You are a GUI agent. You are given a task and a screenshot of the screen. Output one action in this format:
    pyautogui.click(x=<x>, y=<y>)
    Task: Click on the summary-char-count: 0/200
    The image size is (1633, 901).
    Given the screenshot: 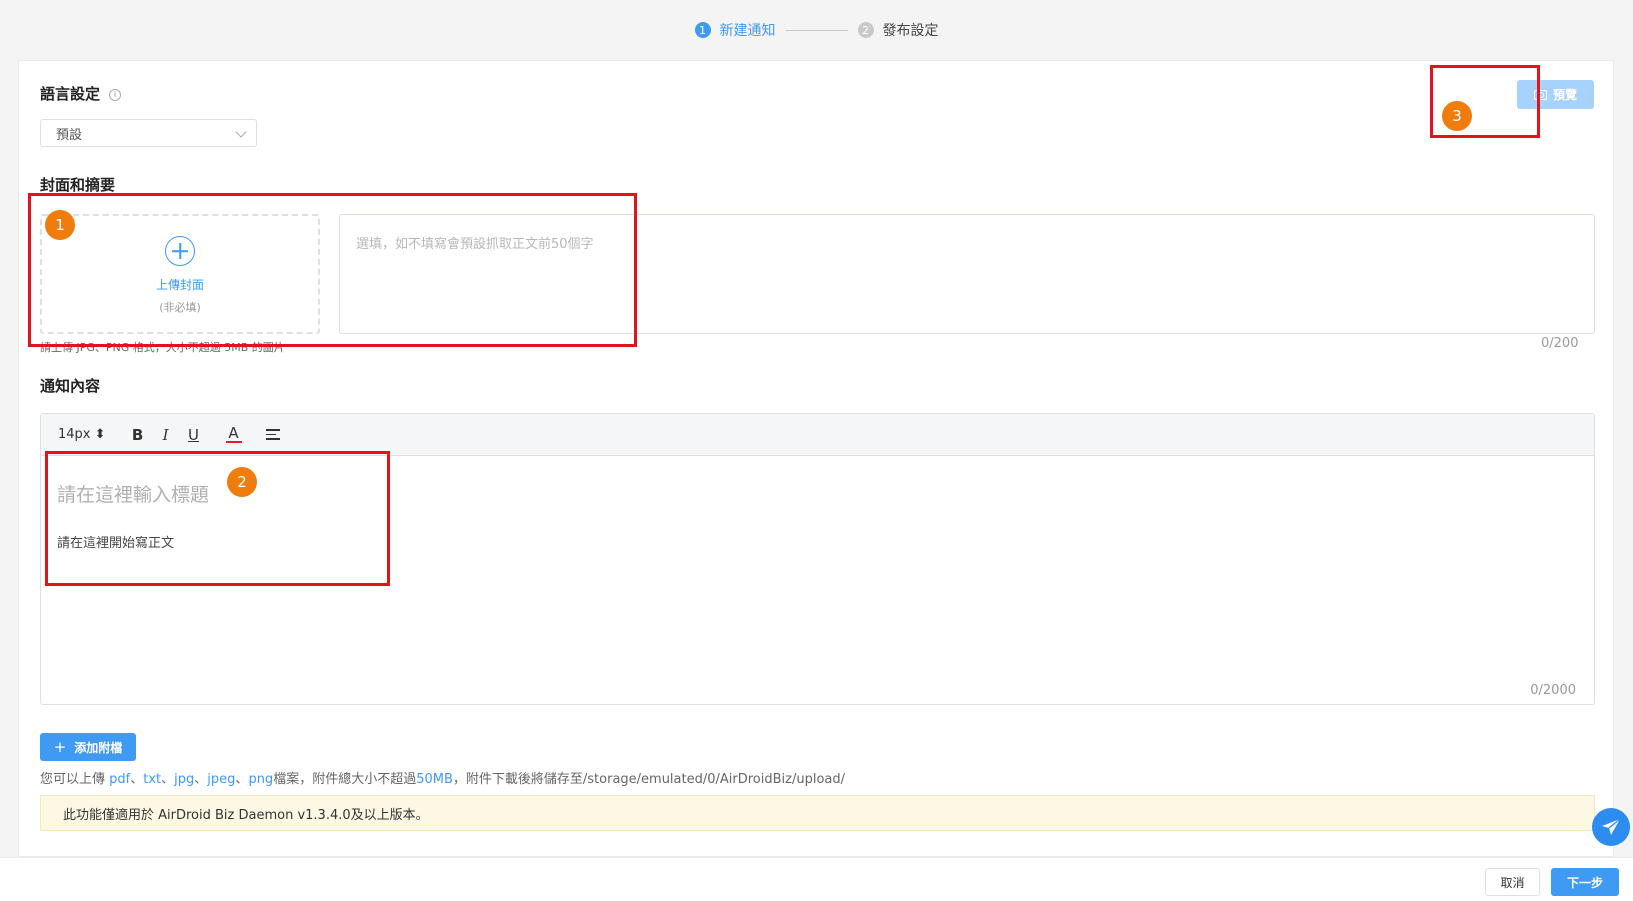 What is the action you would take?
    pyautogui.click(x=1560, y=343)
    